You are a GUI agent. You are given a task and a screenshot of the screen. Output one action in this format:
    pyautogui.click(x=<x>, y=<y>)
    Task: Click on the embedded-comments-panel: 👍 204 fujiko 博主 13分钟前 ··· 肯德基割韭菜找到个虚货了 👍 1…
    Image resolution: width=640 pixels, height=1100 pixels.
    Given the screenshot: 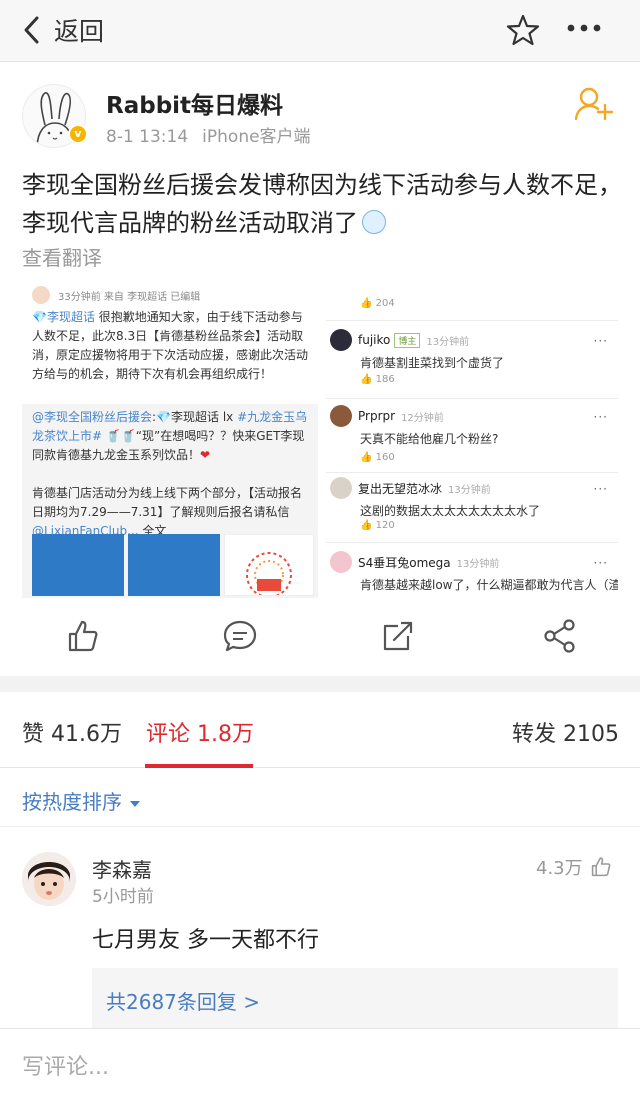 What is the action you would take?
    pyautogui.click(x=472, y=439)
    